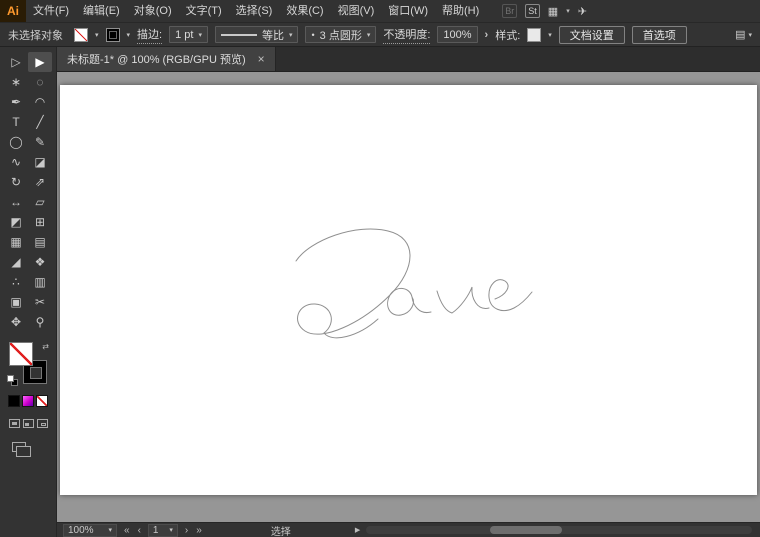  I want to click on eyedropper-tool: ◢, so click(16, 262).